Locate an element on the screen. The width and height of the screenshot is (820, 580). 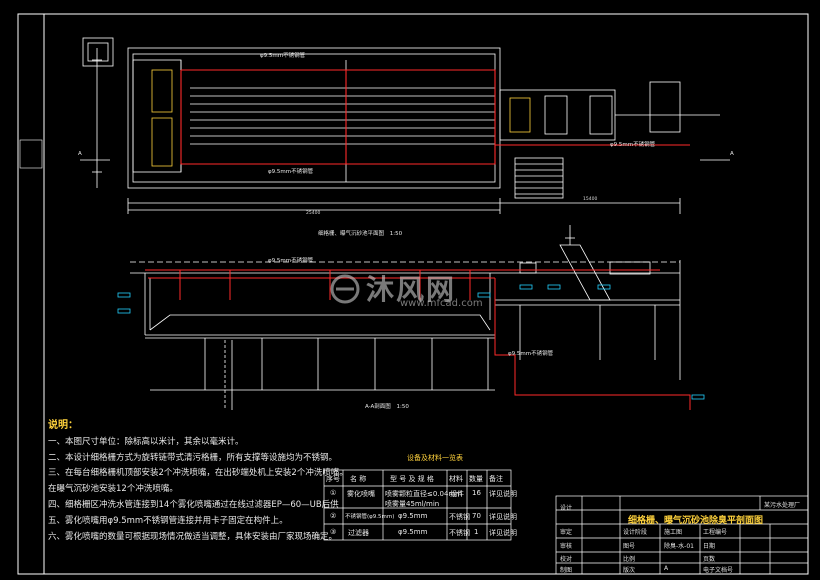
table-header: 型 号 及 规 格 is located at coordinates (412, 479).